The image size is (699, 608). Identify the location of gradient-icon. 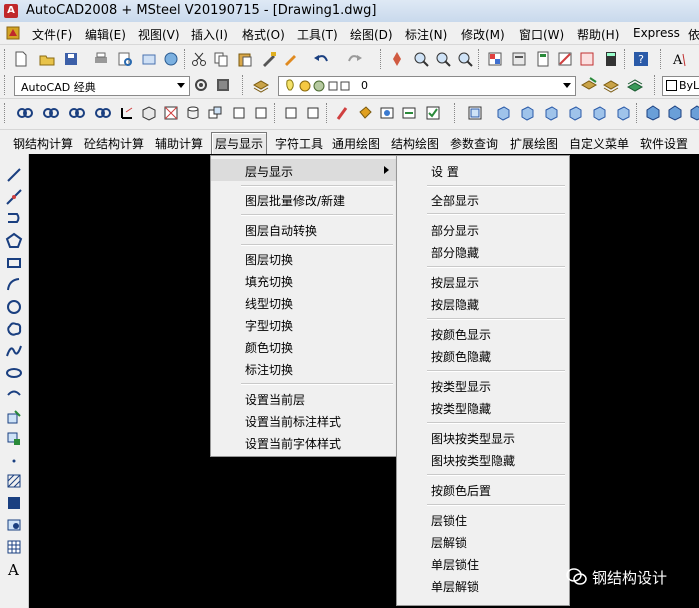
(14, 503).